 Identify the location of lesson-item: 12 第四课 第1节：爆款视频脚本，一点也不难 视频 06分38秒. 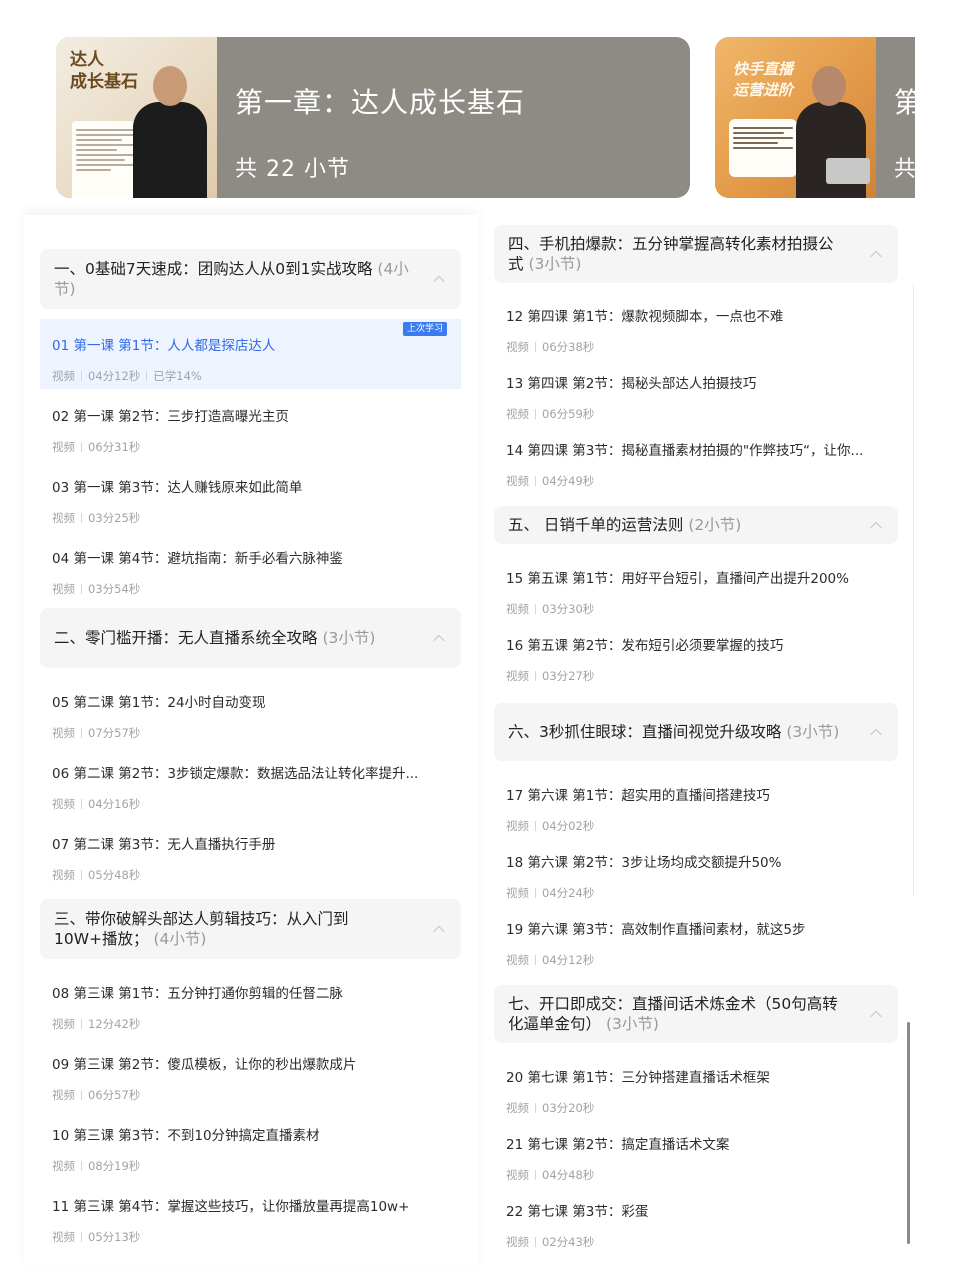
(701, 331).